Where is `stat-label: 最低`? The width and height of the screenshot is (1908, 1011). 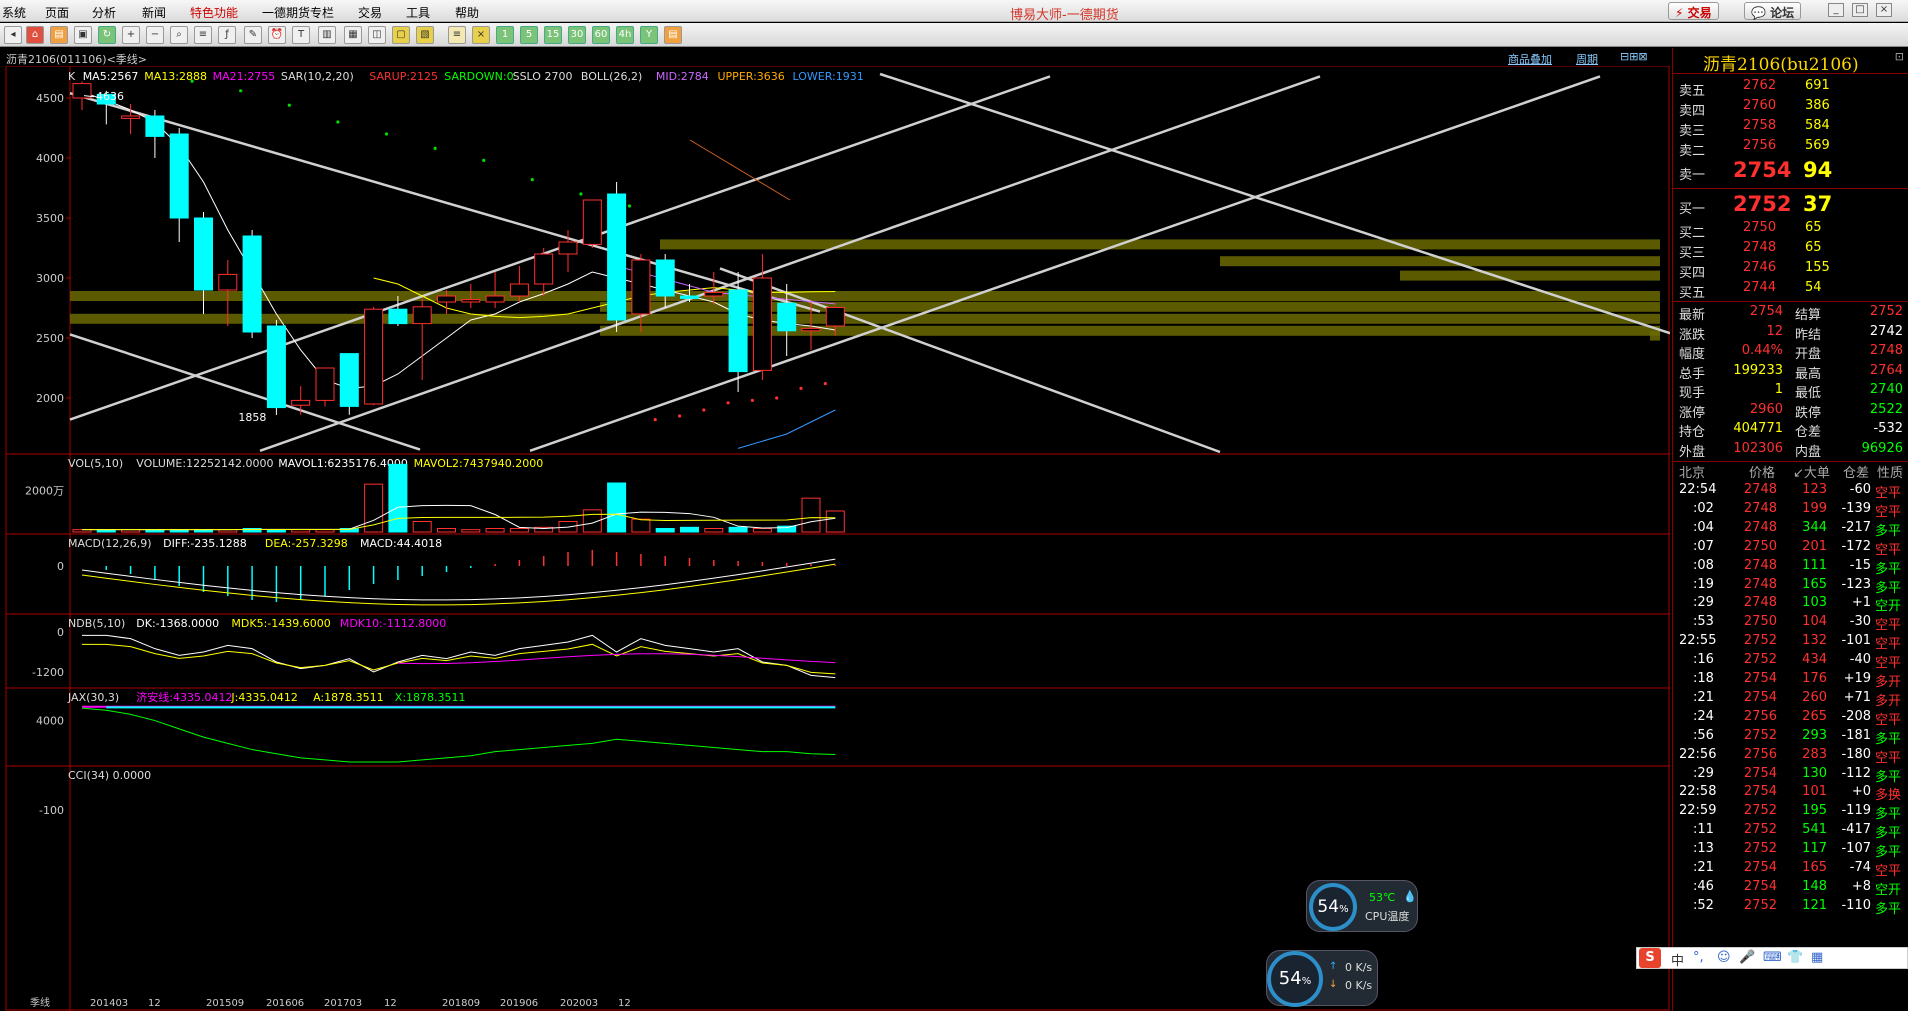 stat-label: 最低 is located at coordinates (1808, 393).